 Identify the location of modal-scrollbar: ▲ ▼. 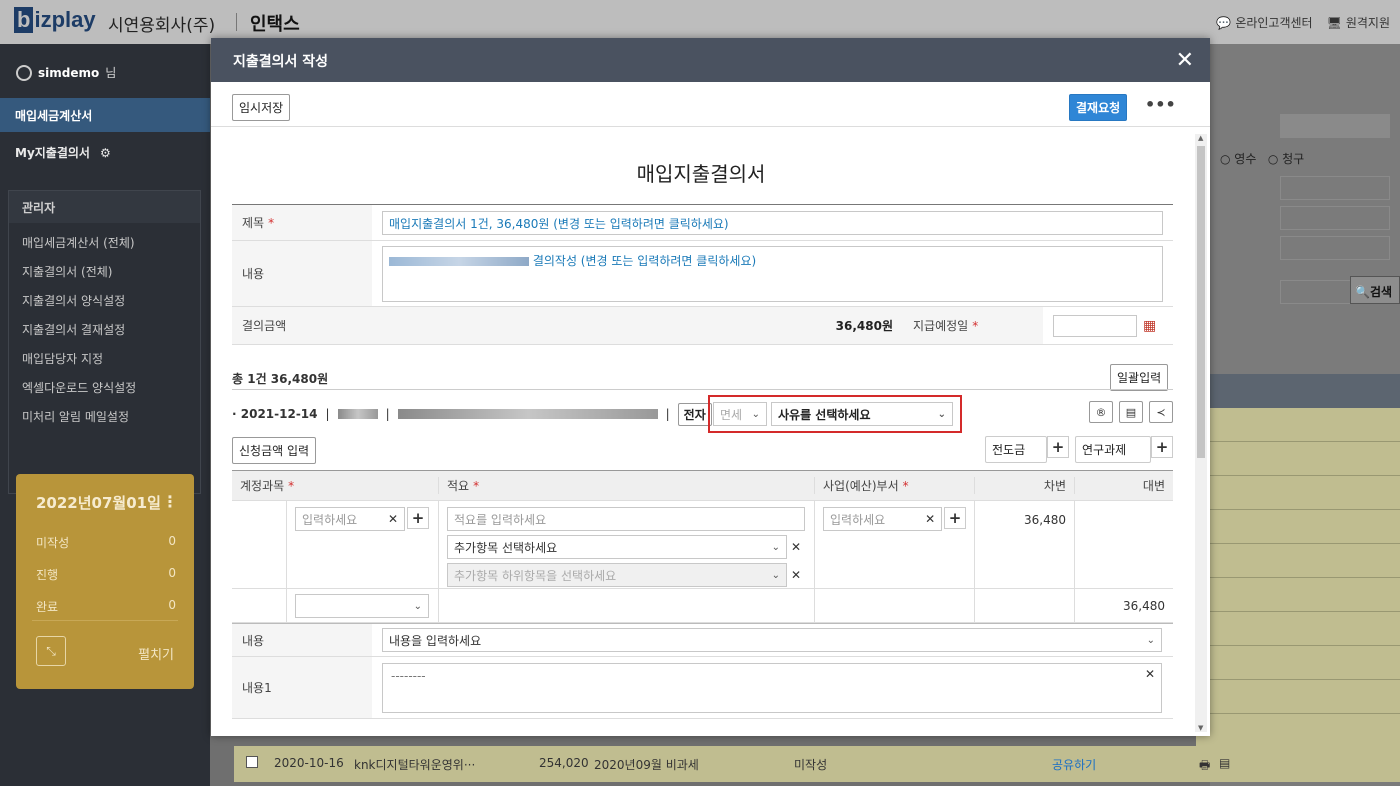
(1201, 433).